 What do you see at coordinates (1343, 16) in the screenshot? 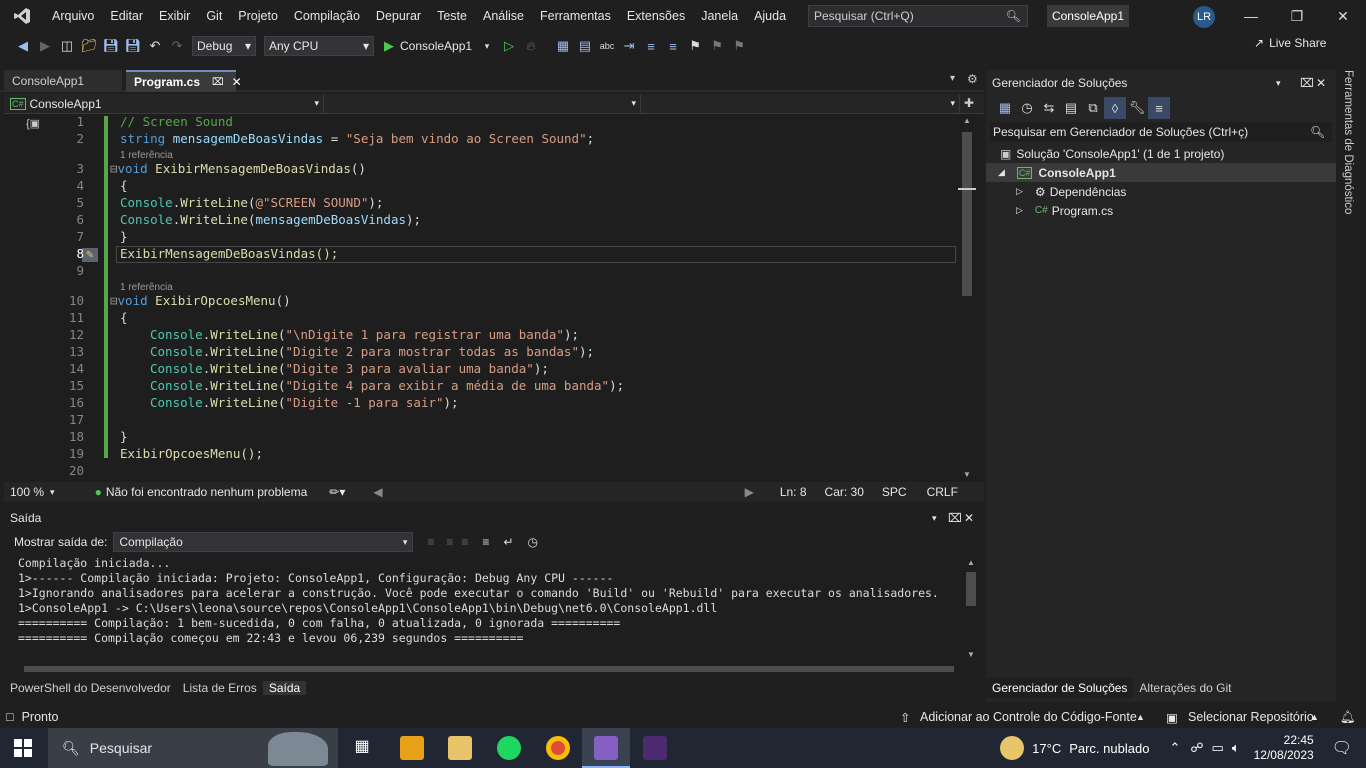
I see `close-window-button: ✕` at bounding box center [1343, 16].